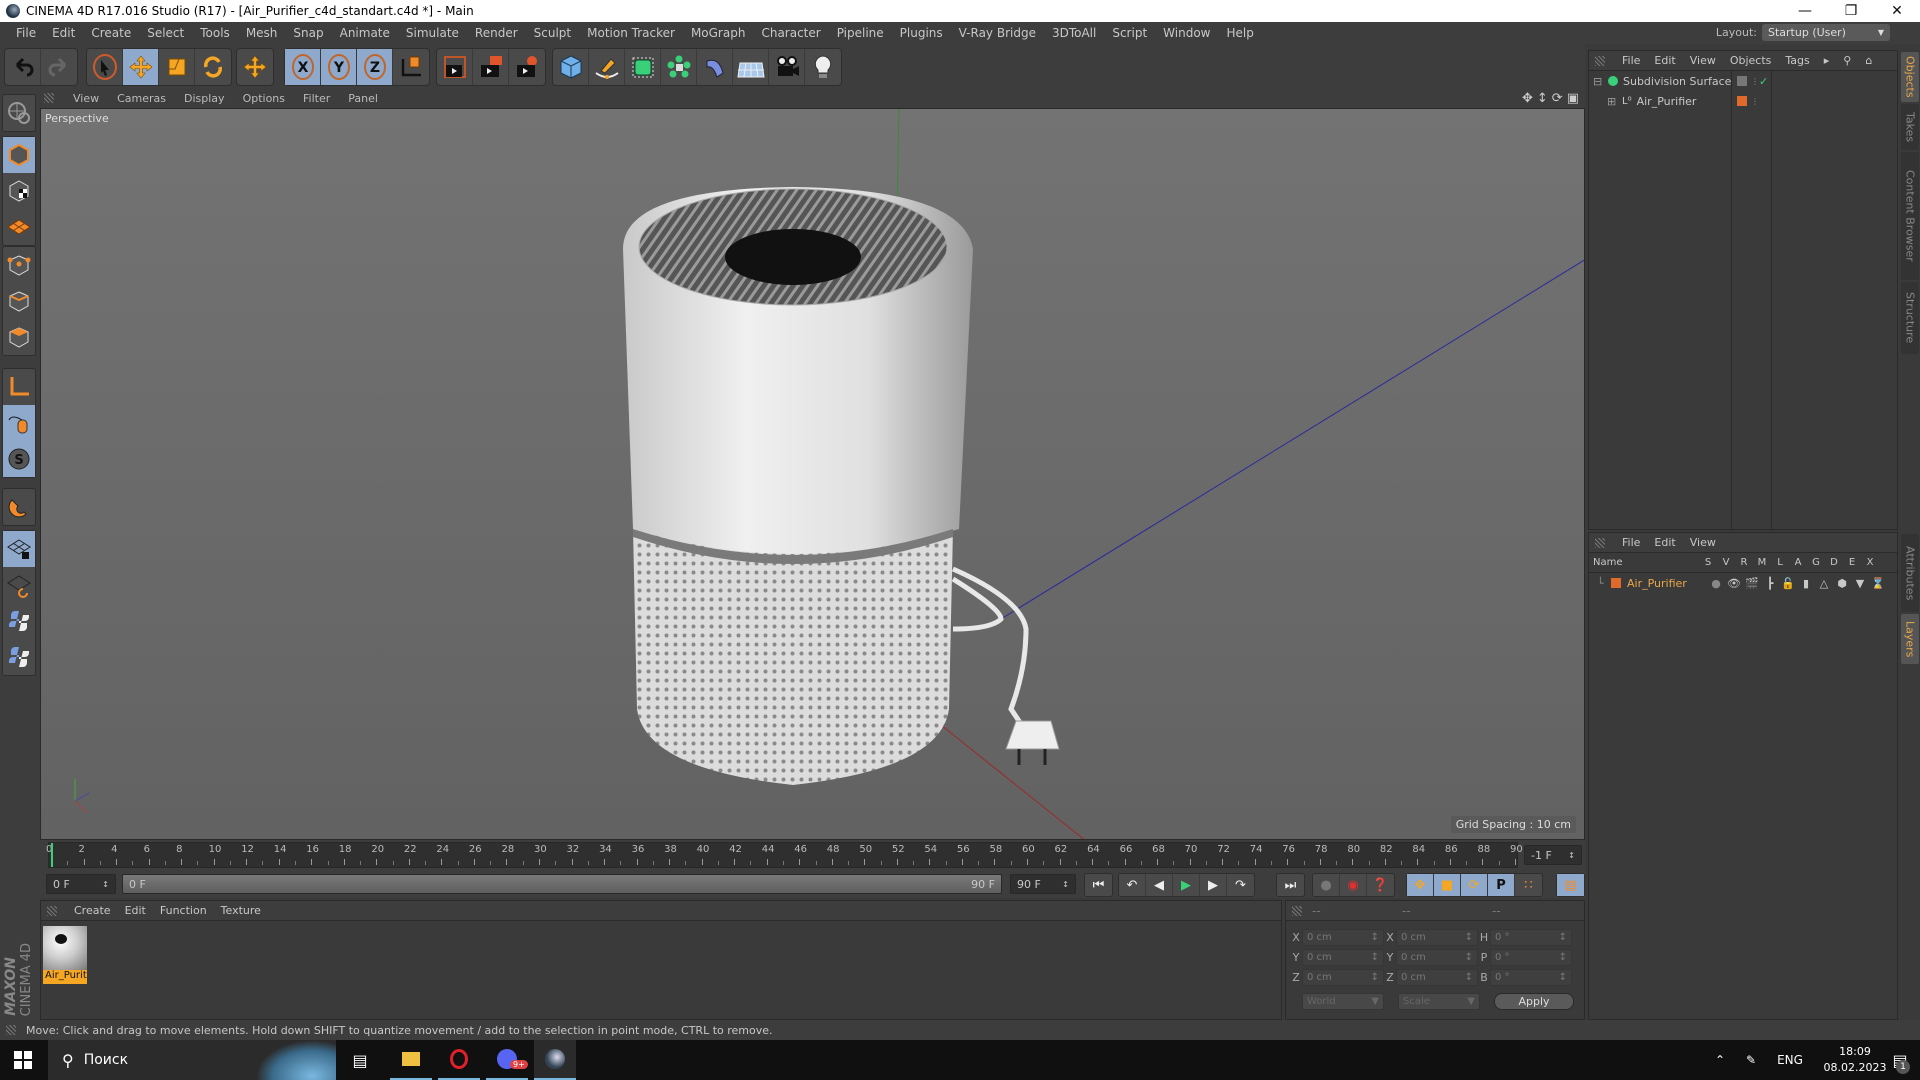 This screenshot has width=1920, height=1080. What do you see at coordinates (1834, 562) in the screenshot?
I see `column-deformers: D` at bounding box center [1834, 562].